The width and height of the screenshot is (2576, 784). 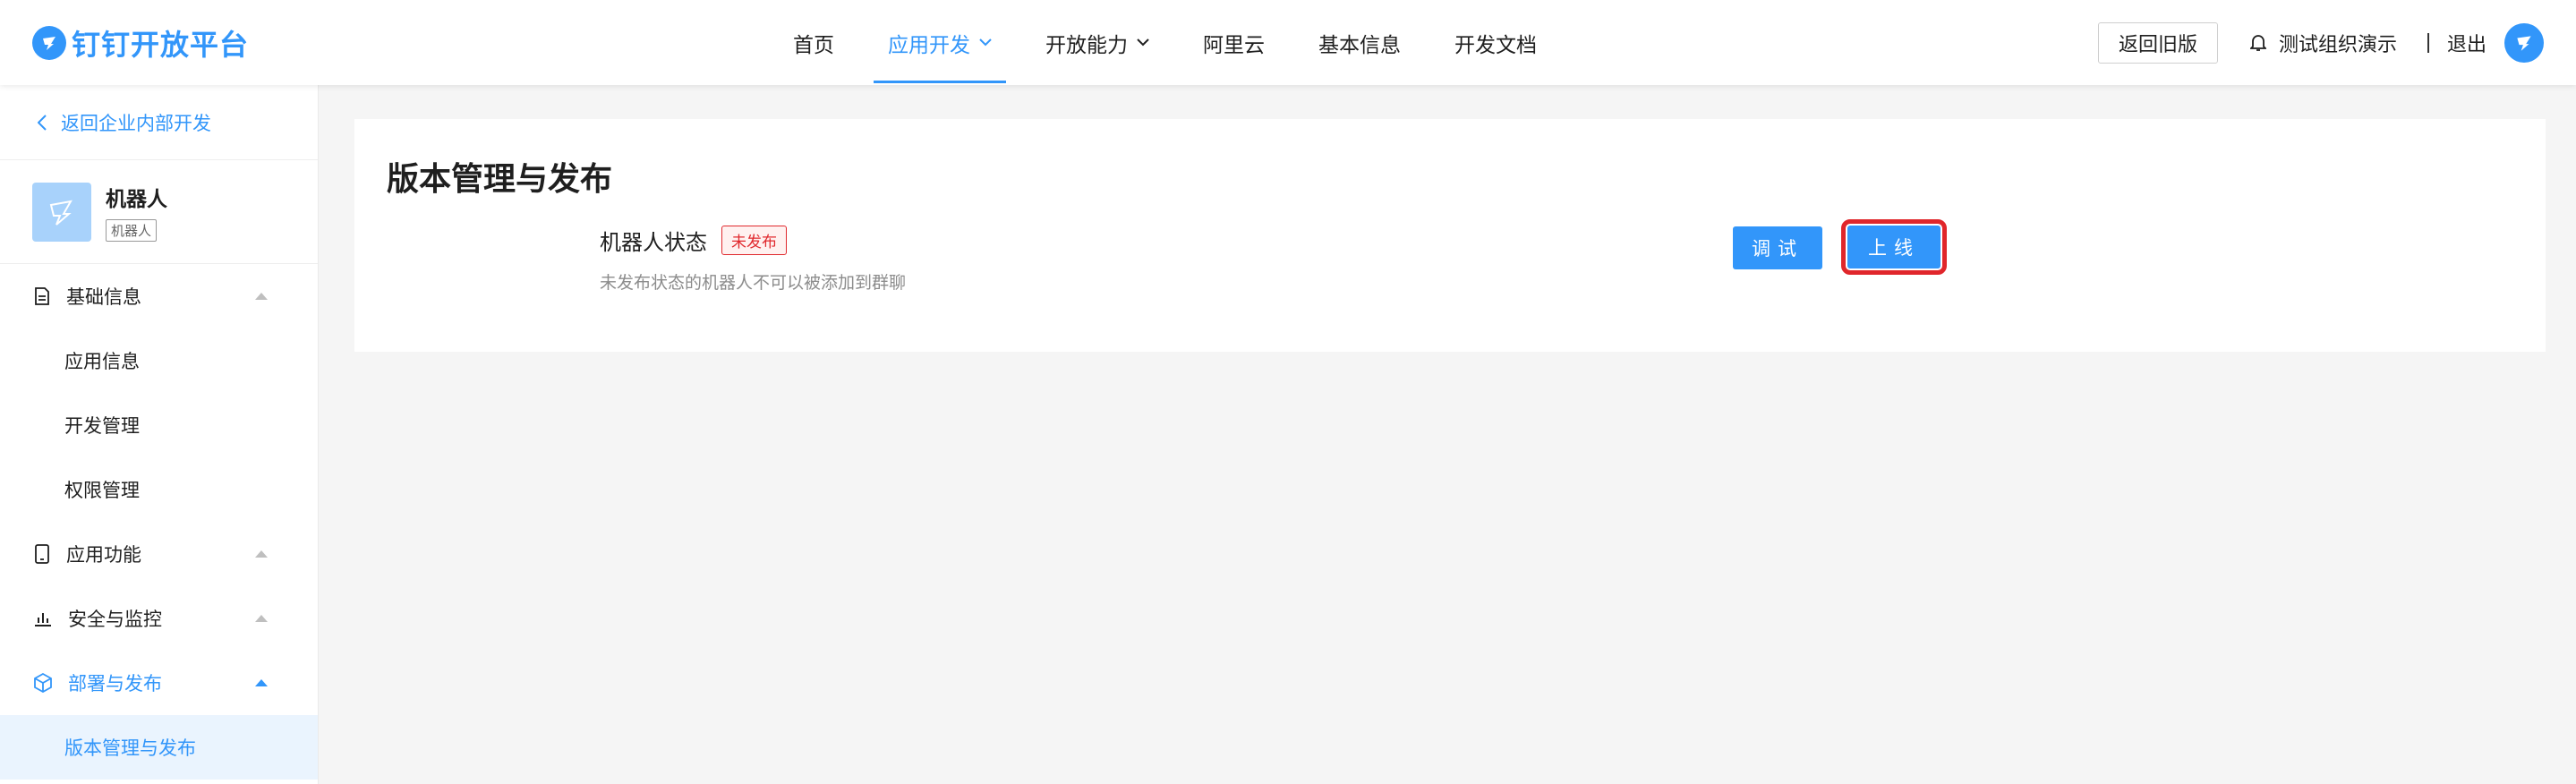 What do you see at coordinates (43, 619) in the screenshot?
I see `chart-icon` at bounding box center [43, 619].